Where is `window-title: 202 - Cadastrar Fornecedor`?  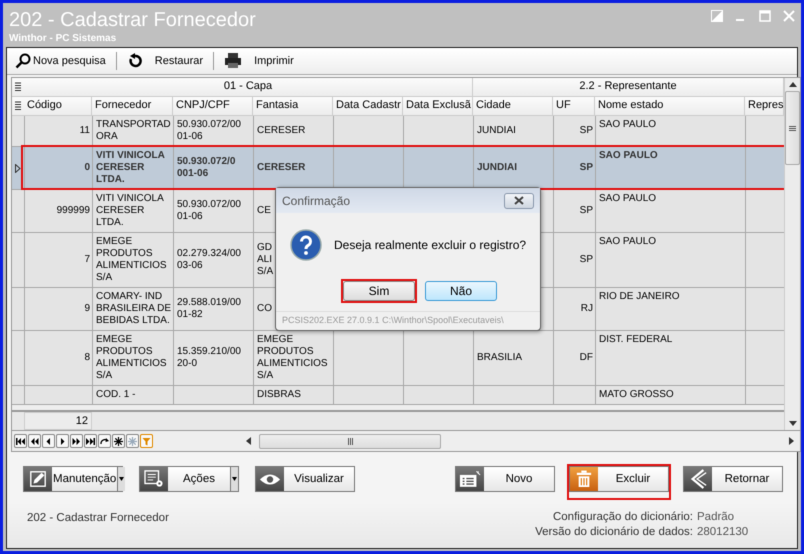 window-title: 202 - Cadastrar Fornecedor is located at coordinates (132, 20).